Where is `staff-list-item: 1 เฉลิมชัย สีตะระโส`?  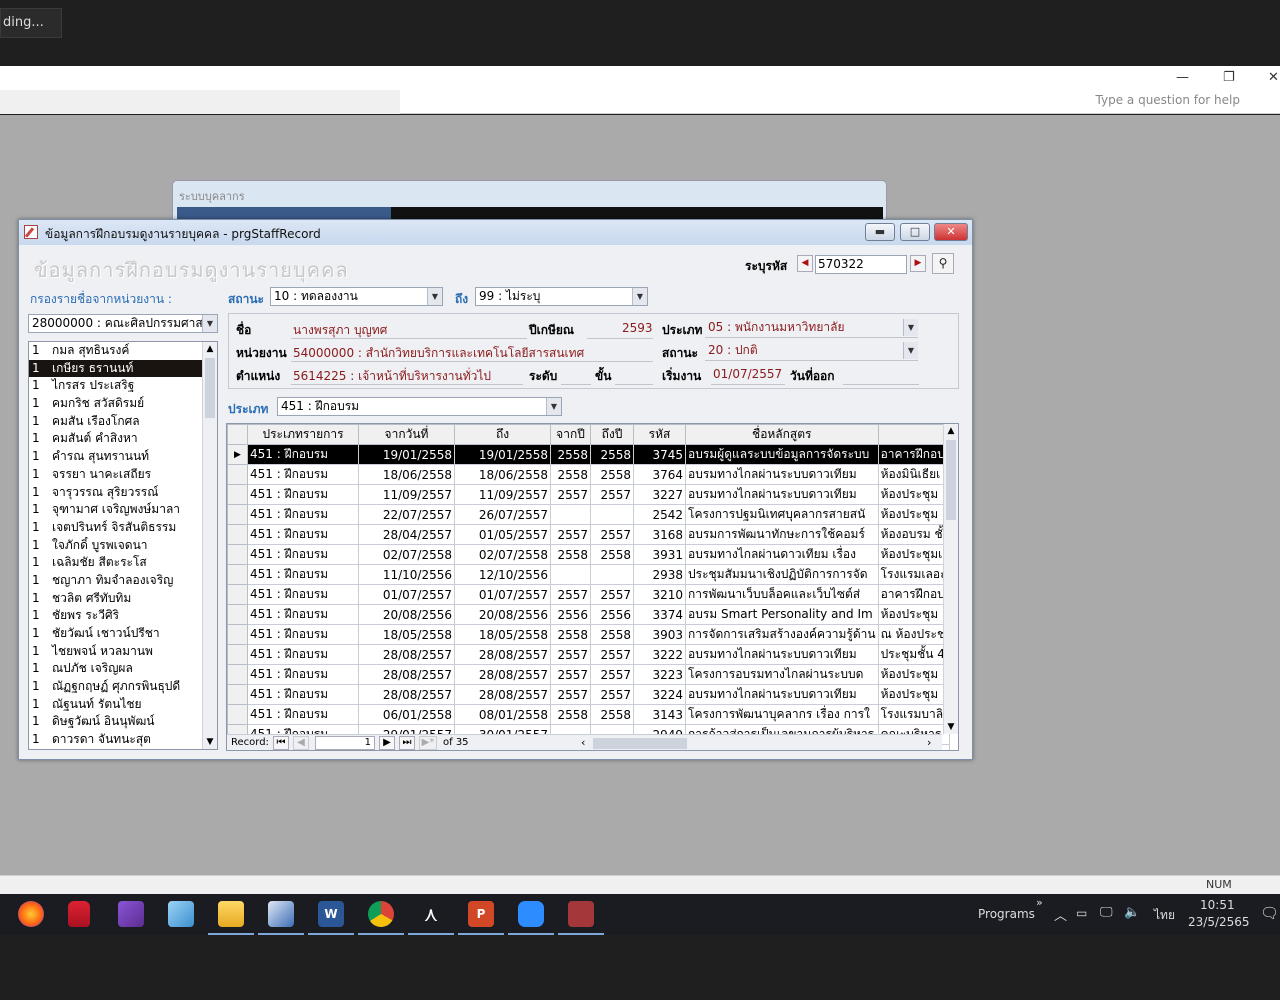
staff-list-item: 1 เฉลิมชัย สีตะระโส is located at coordinates (123, 563).